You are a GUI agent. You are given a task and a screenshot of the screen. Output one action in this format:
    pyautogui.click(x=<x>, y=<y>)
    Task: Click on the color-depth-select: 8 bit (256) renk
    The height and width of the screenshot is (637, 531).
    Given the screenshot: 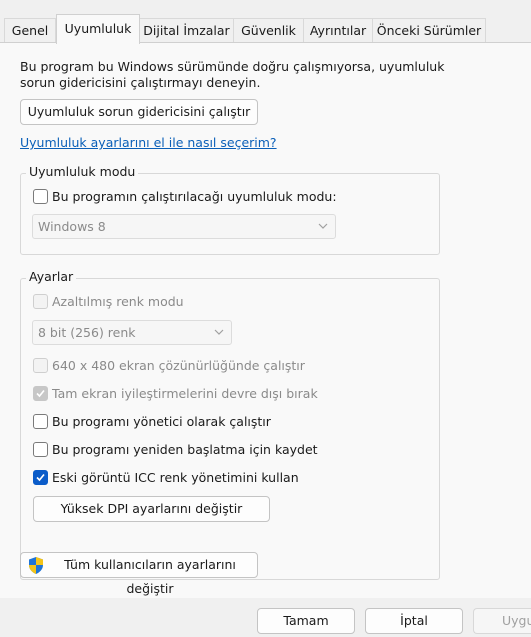 What is the action you would take?
    pyautogui.click(x=132, y=332)
    